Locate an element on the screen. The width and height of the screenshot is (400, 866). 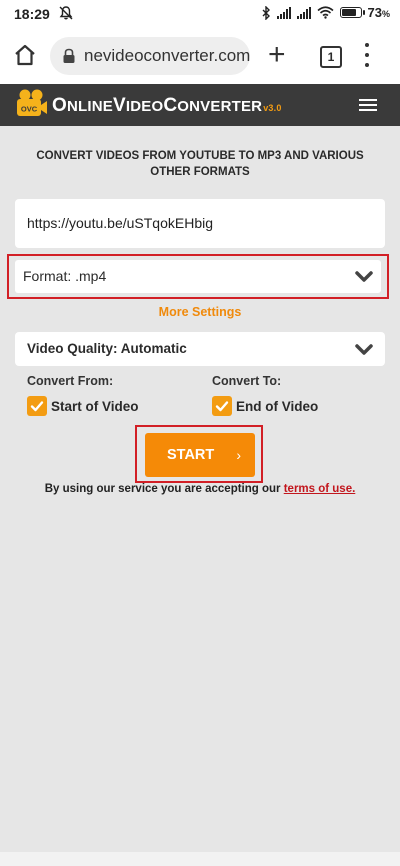
mute-icon is located at coordinates (66, 13).